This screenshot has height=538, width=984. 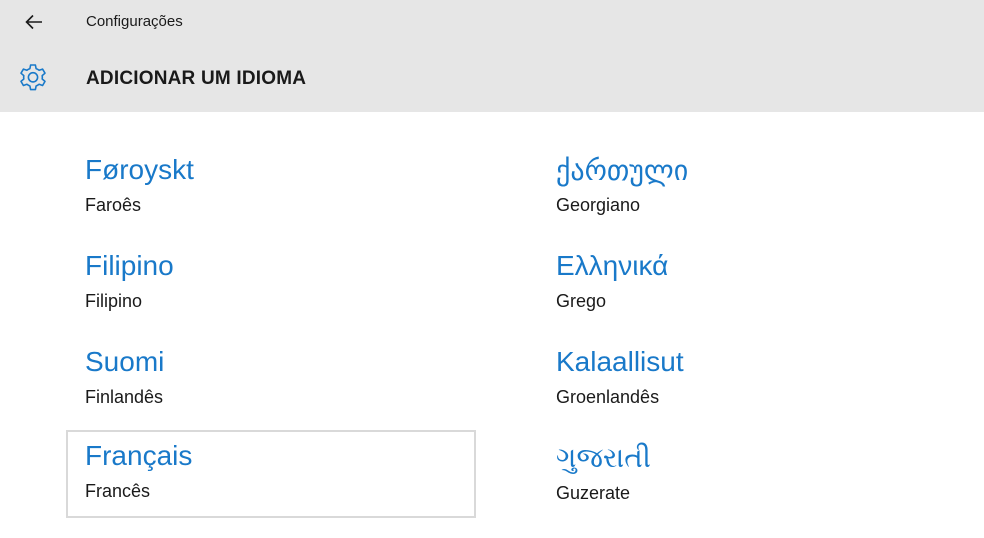 I want to click on language-translated-name: Georgiano, so click(x=598, y=205).